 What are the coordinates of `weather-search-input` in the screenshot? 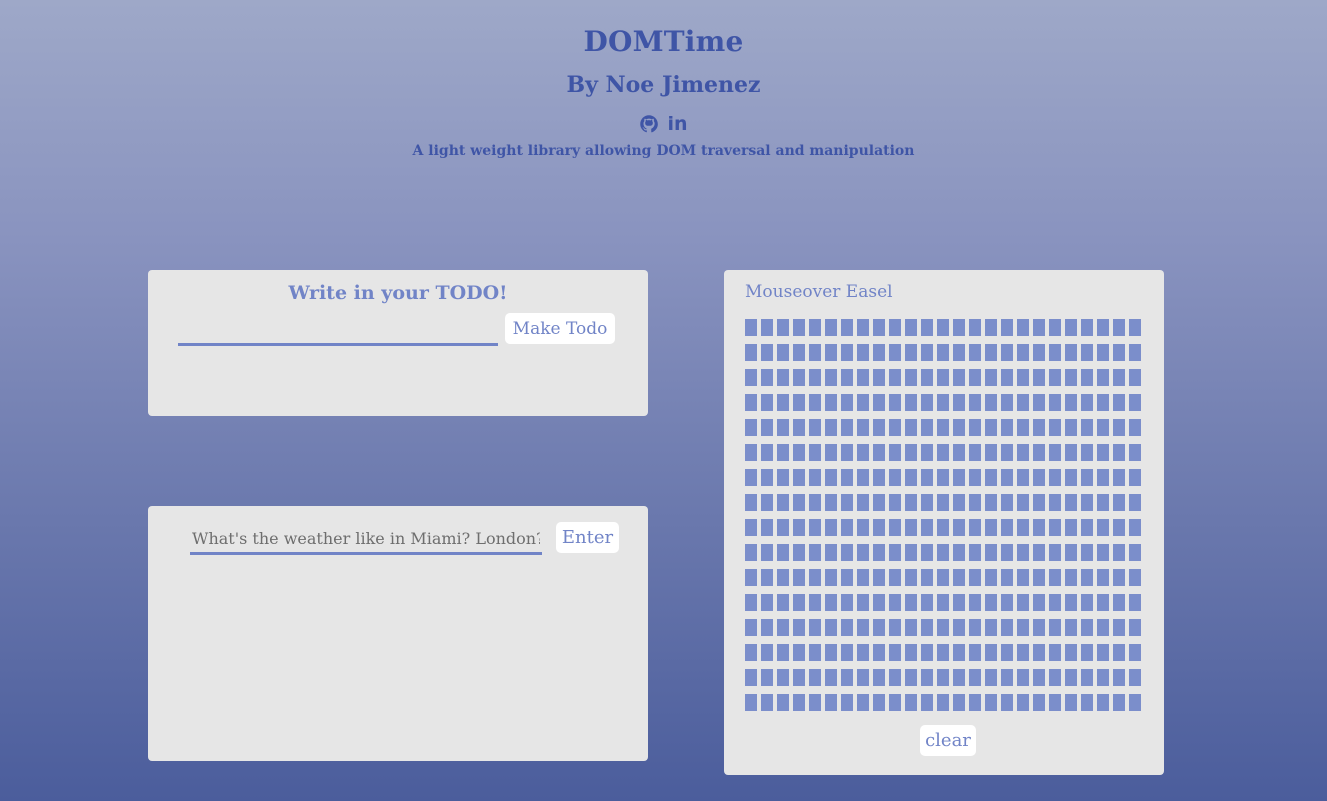 It's located at (366, 539).